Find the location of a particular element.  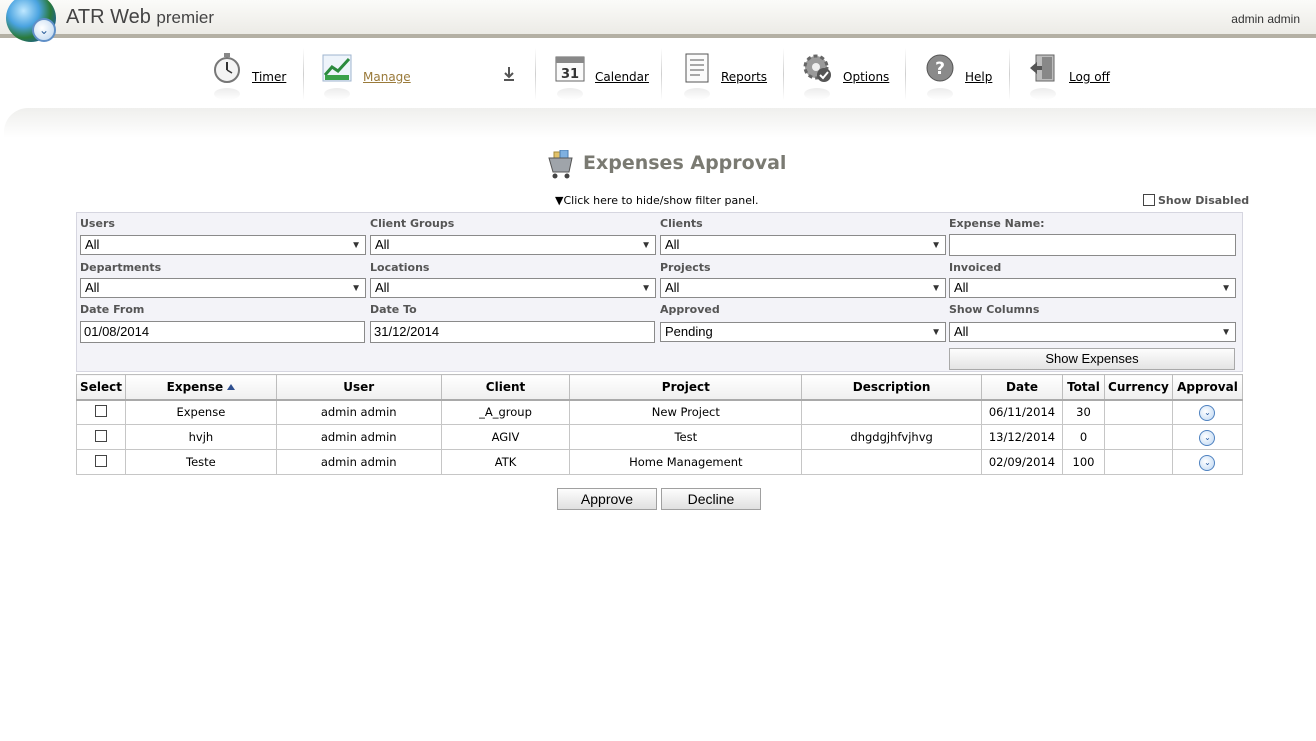

col-currency: Currency is located at coordinates (1138, 387).